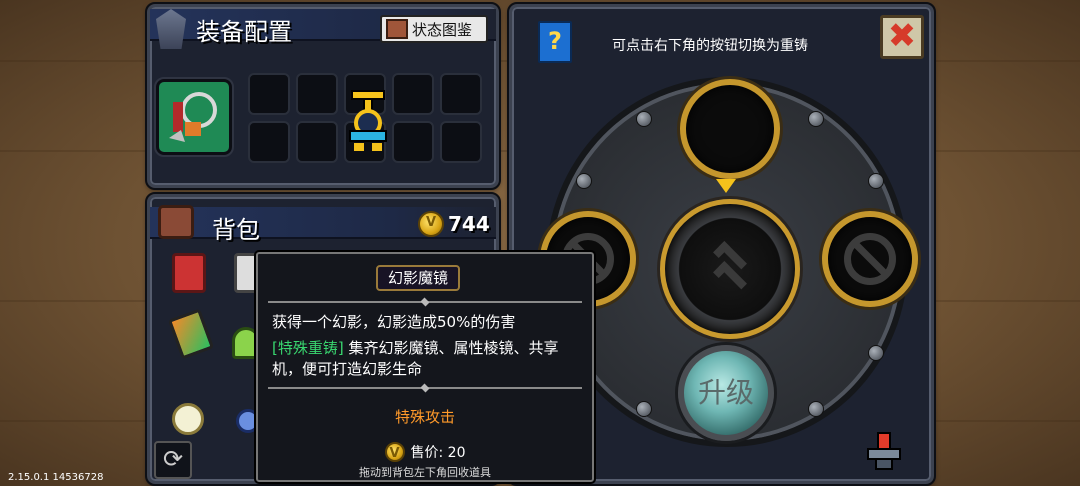 This screenshot has height=486, width=1080. I want to click on codex-button-label: 状态图鉴, so click(442, 29).